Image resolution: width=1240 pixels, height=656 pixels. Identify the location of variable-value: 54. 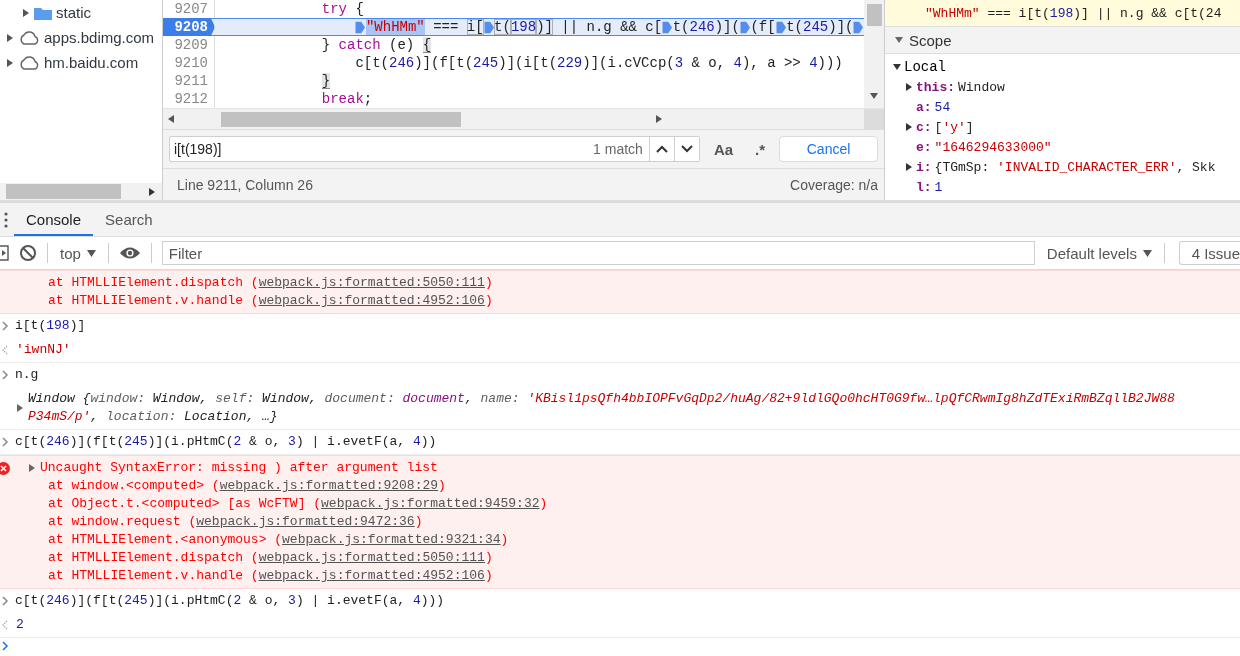
(942, 107).